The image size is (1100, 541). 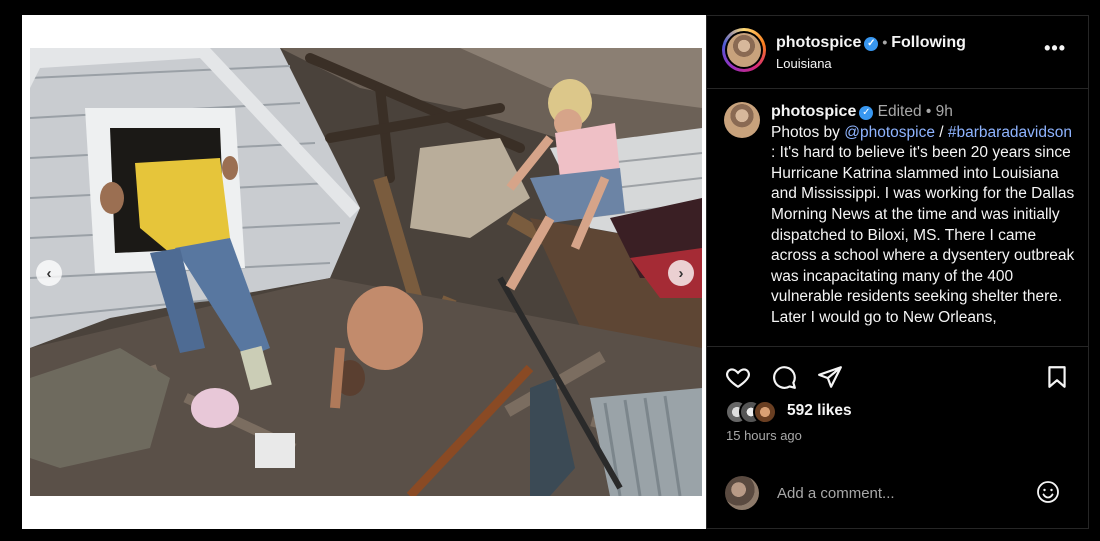 I want to click on following-button: Following, so click(x=928, y=42).